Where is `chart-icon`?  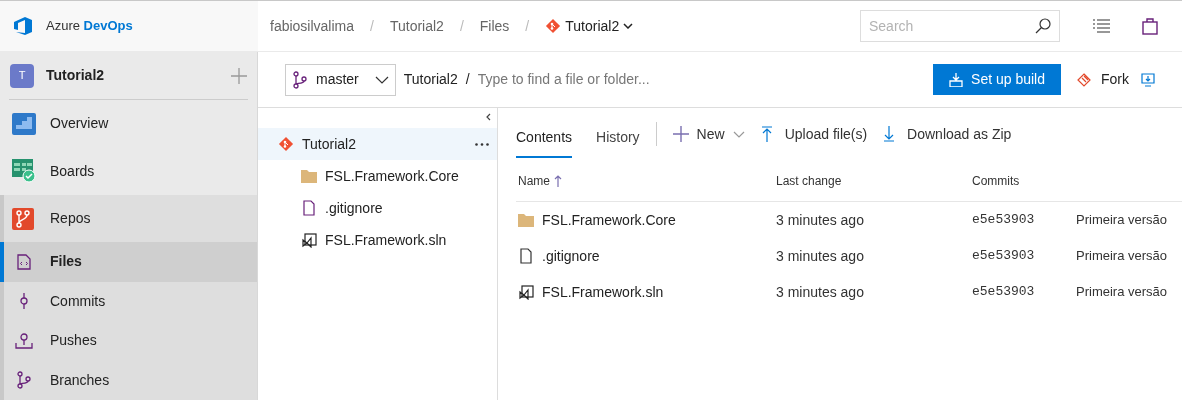
chart-icon is located at coordinates (24, 123).